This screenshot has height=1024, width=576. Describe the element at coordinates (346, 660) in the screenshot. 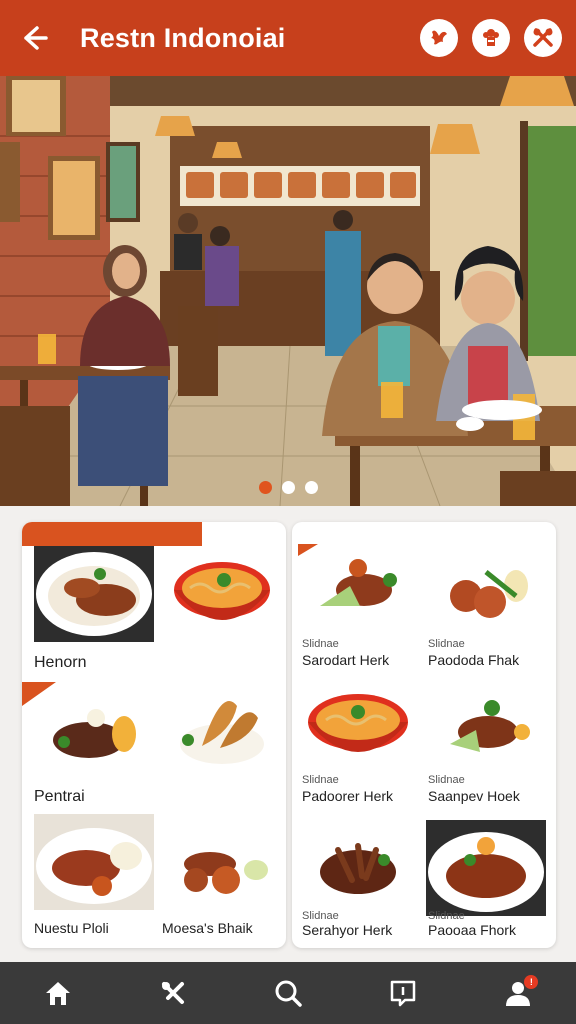

I see `dish-label: Sarodart Herk` at that location.